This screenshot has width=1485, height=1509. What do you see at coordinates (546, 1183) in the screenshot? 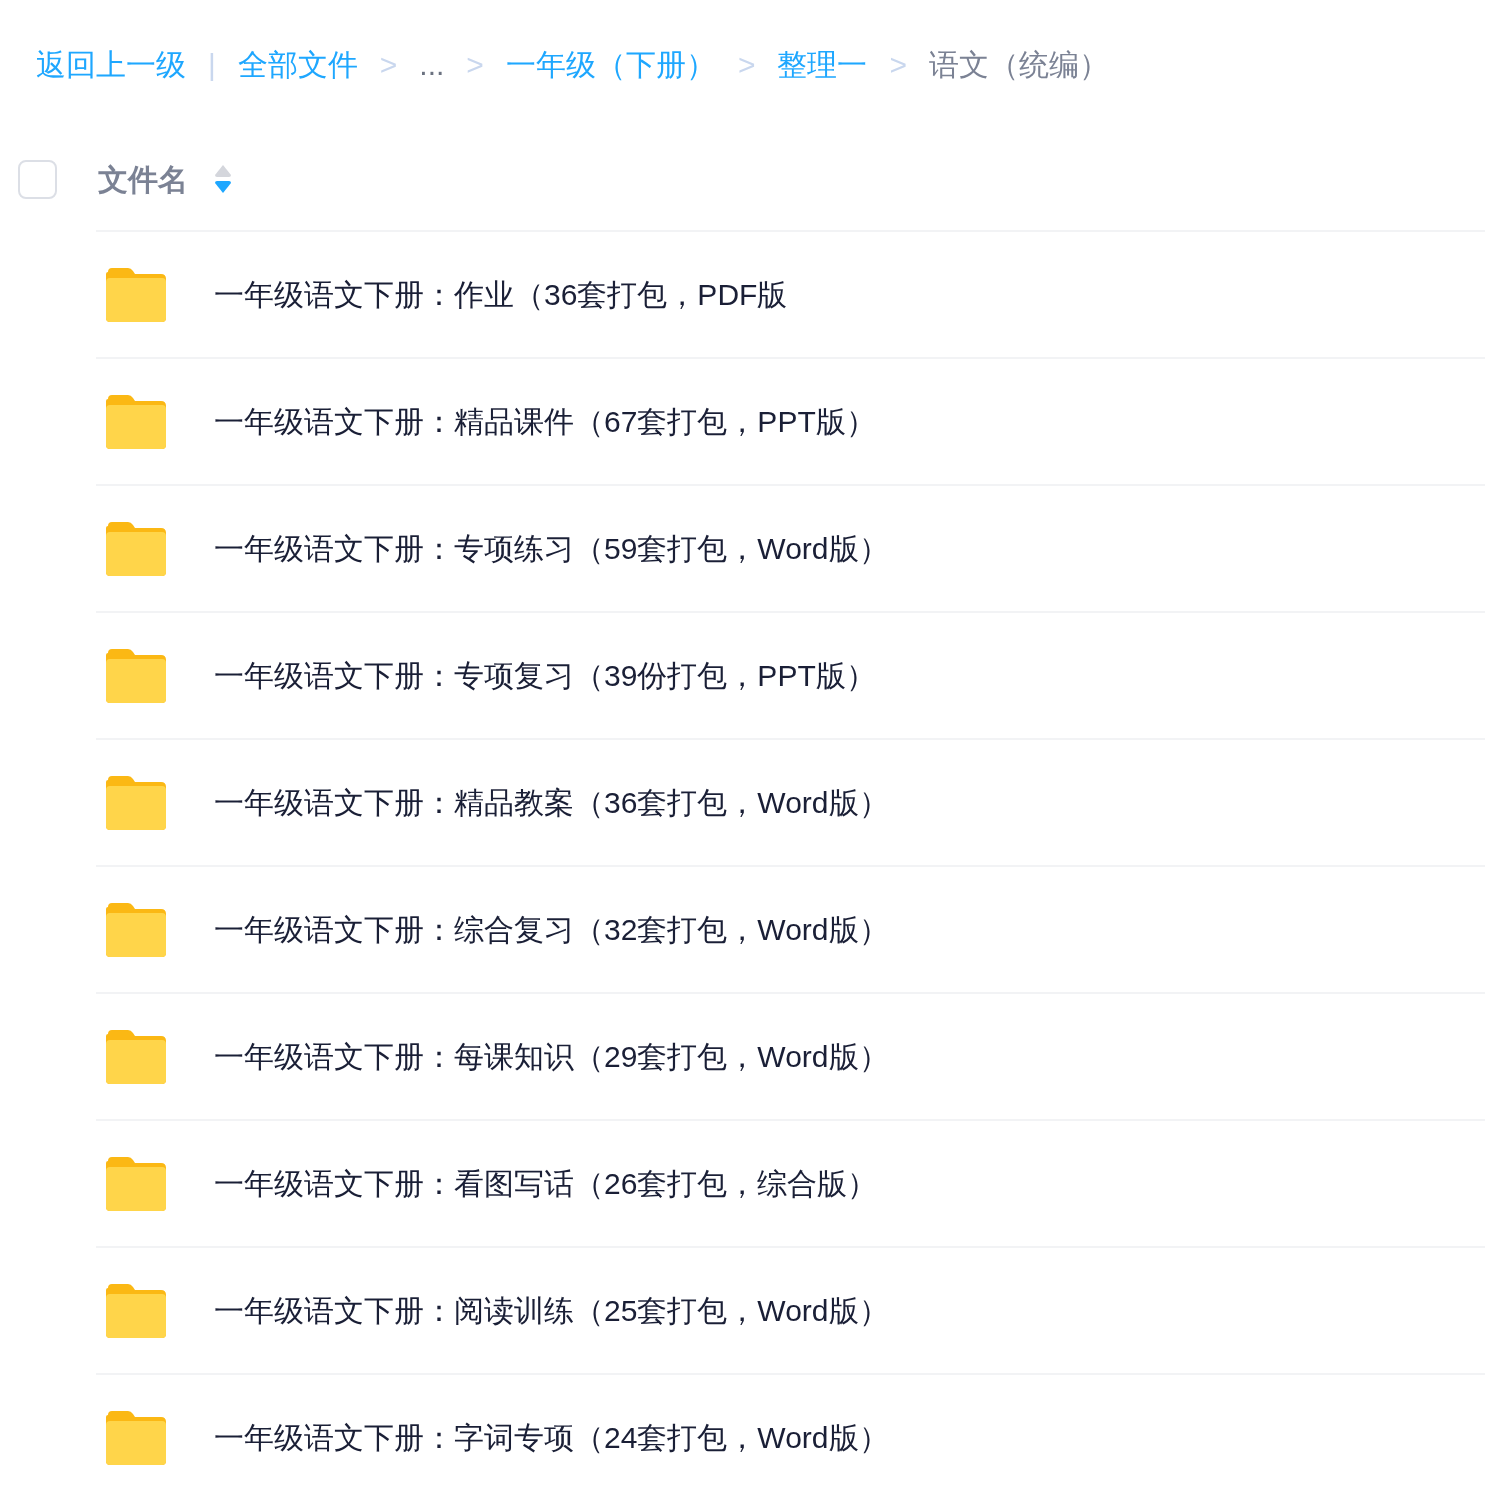
I see `folder-name: 一年级语文下册：看图写话（26套打包，综合版）` at bounding box center [546, 1183].